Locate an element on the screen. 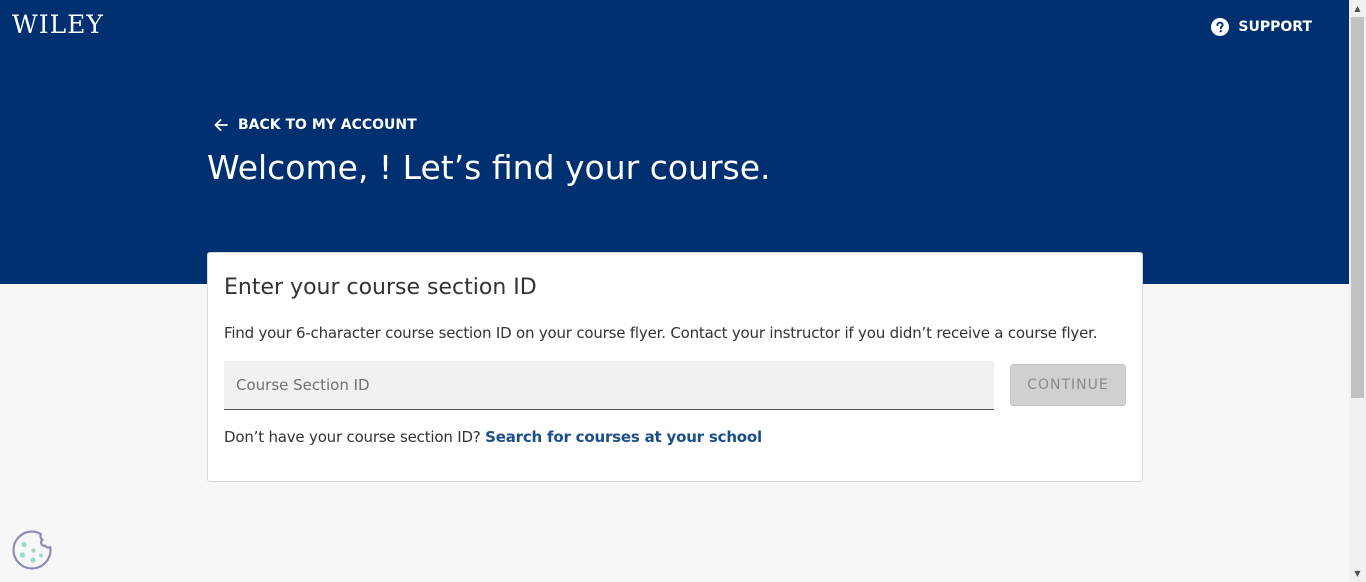 Image resolution: width=1366 pixels, height=582 pixels. course-section-id-field is located at coordinates (609, 385).